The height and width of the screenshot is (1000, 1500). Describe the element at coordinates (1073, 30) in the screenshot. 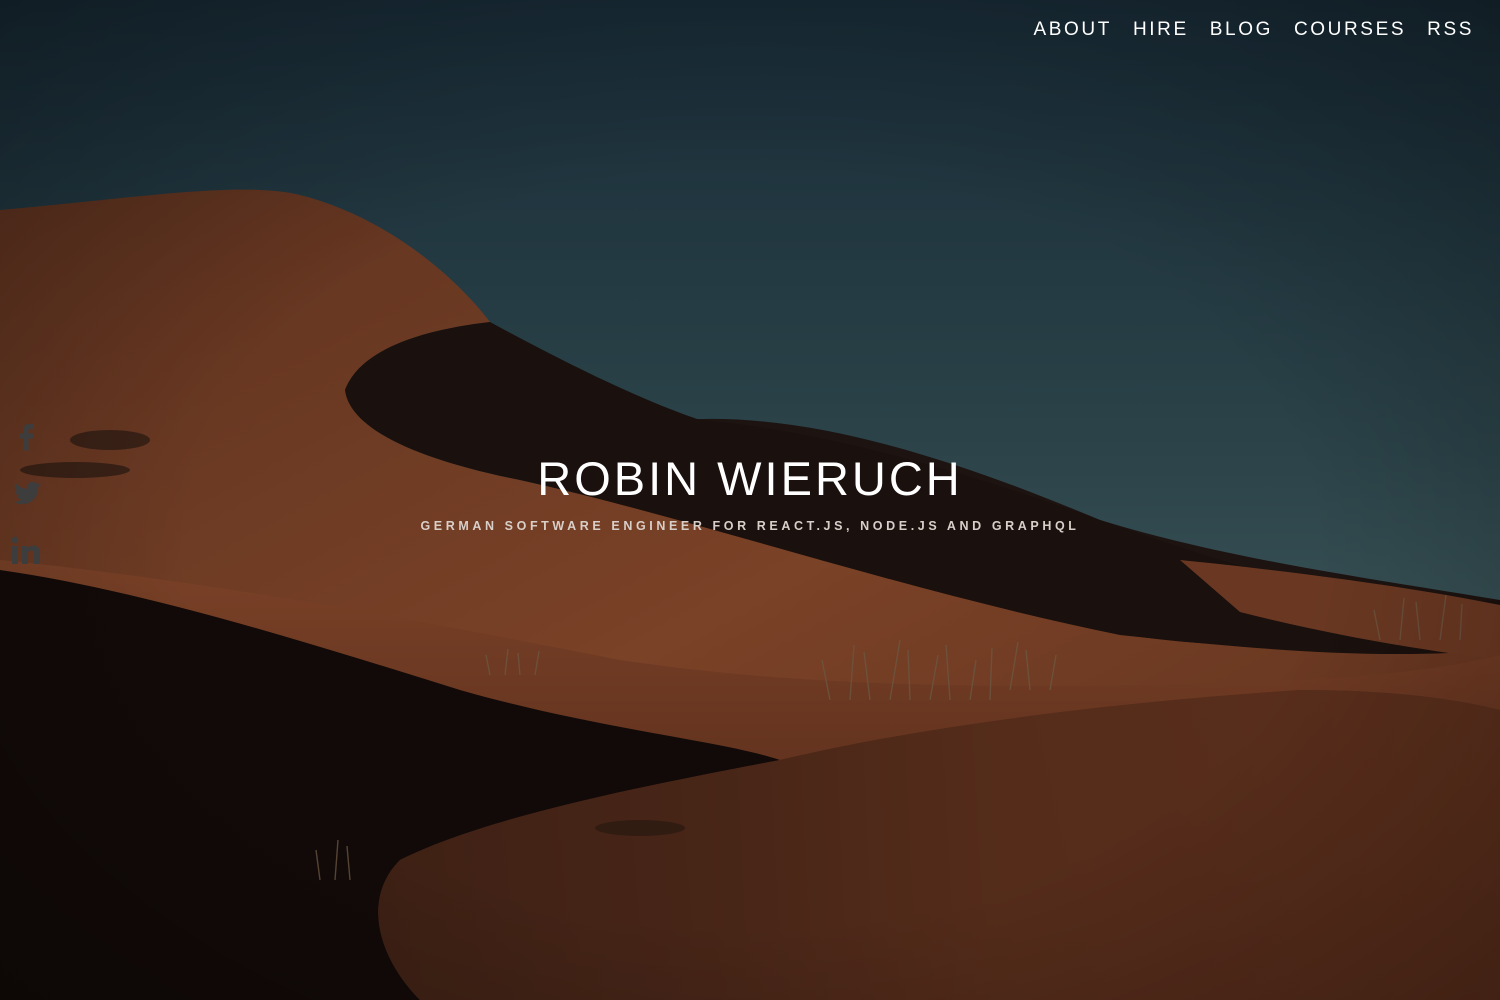

I see `nav-about-link: ABOUT` at that location.